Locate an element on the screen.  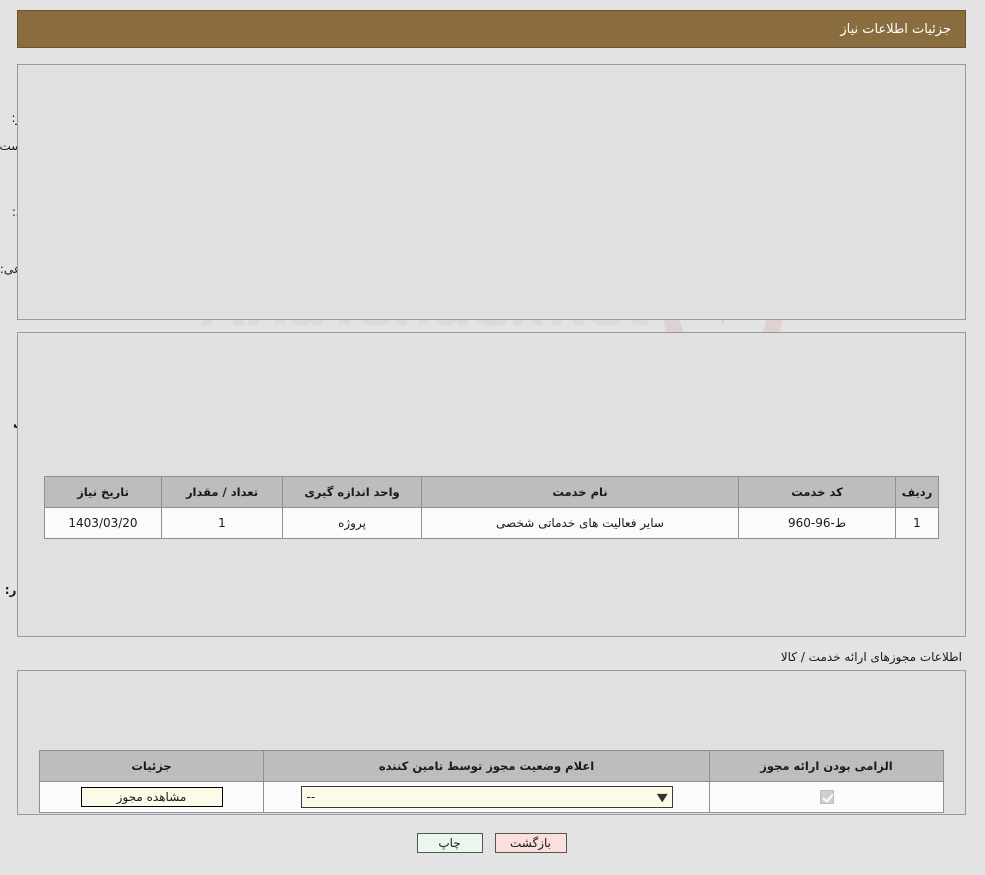
permit-required-checkbox is located at coordinates (827, 797).